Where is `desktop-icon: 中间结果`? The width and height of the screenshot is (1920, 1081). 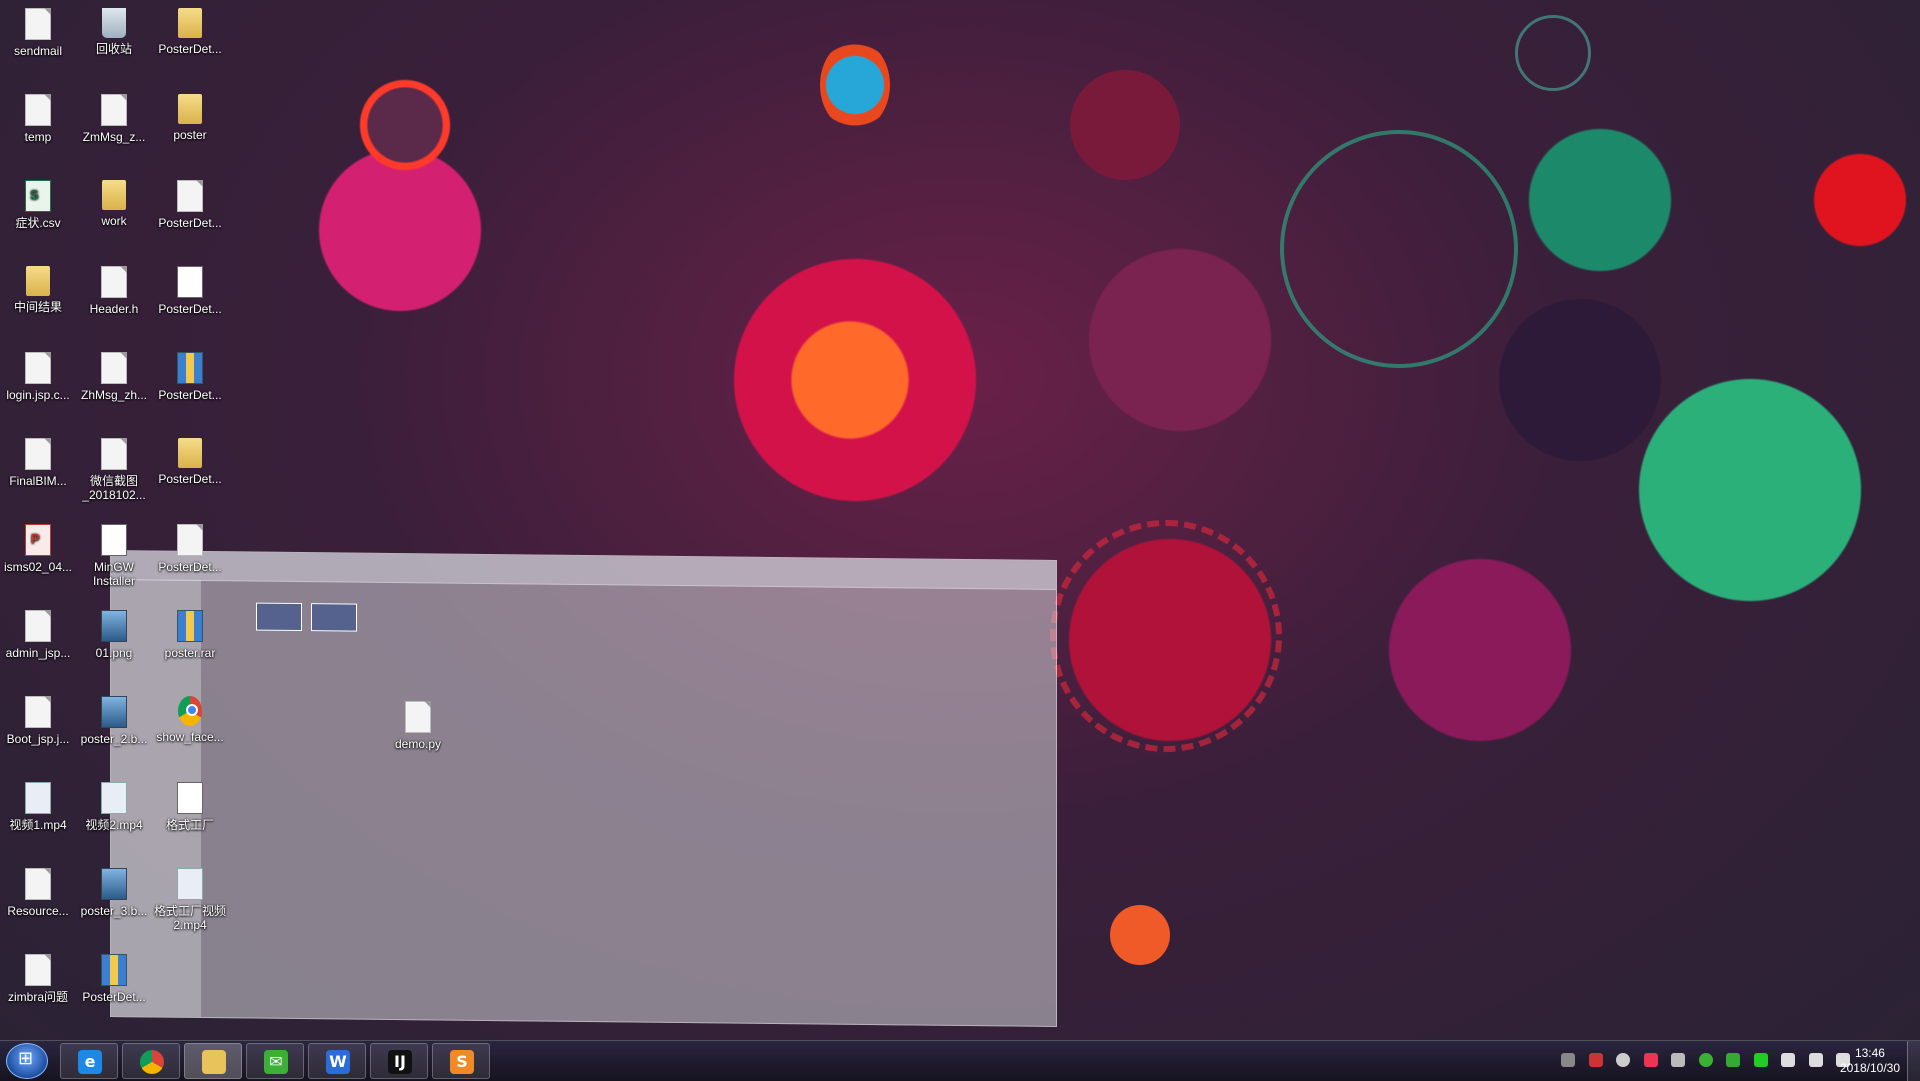
desktop-icon: 中间结果 is located at coordinates (38, 287).